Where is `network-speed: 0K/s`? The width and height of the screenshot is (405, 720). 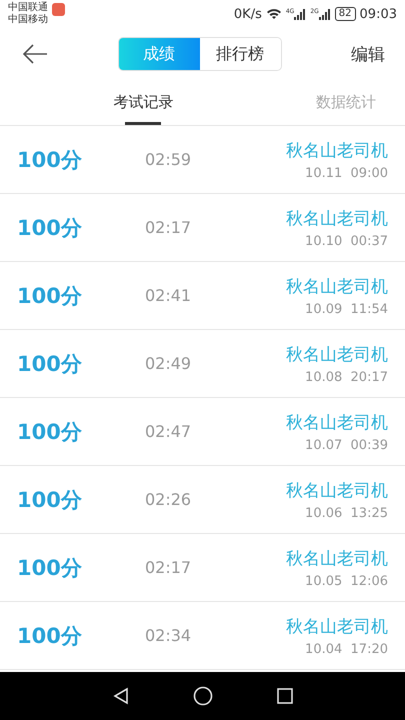 network-speed: 0K/s is located at coordinates (248, 14).